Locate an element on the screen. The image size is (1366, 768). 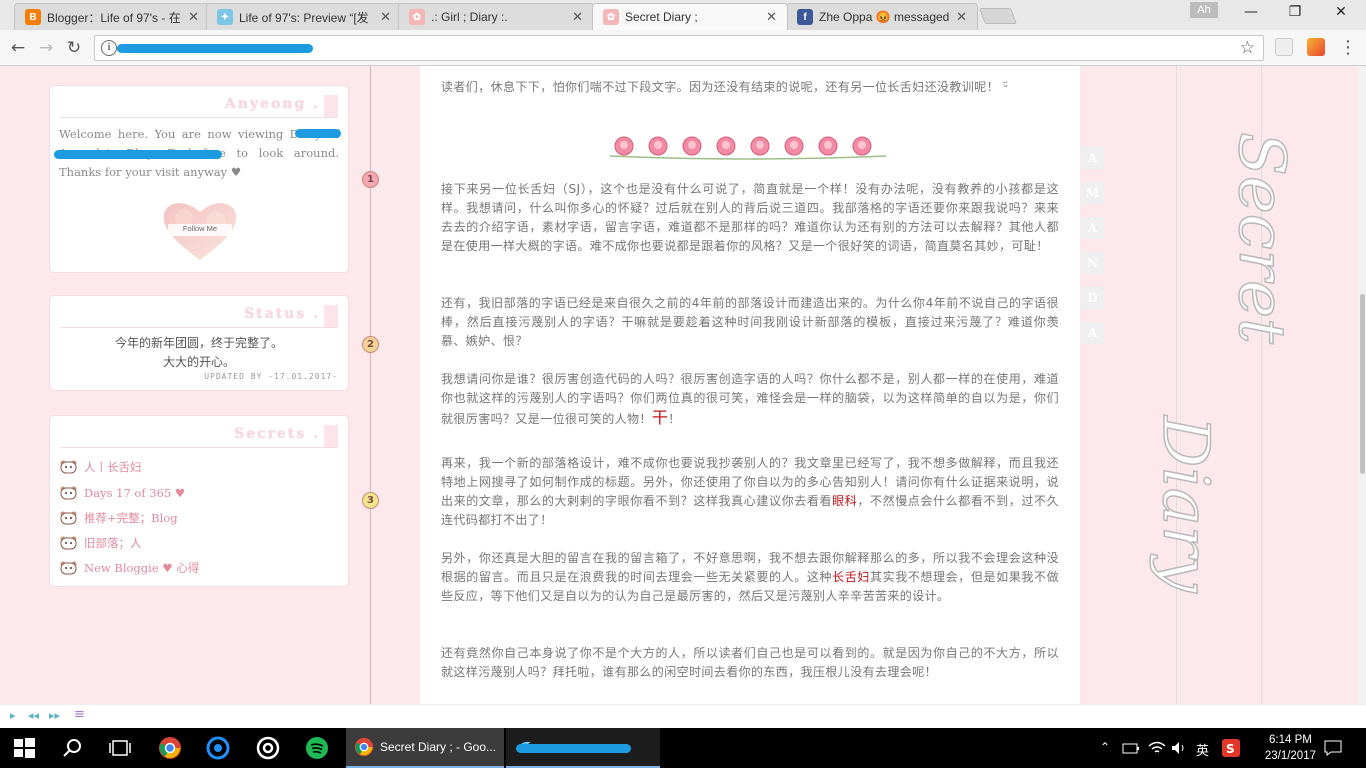
tab-girl-diary: ✿ .: Girl ; Diary :. ✕ is located at coordinates (496, 16).